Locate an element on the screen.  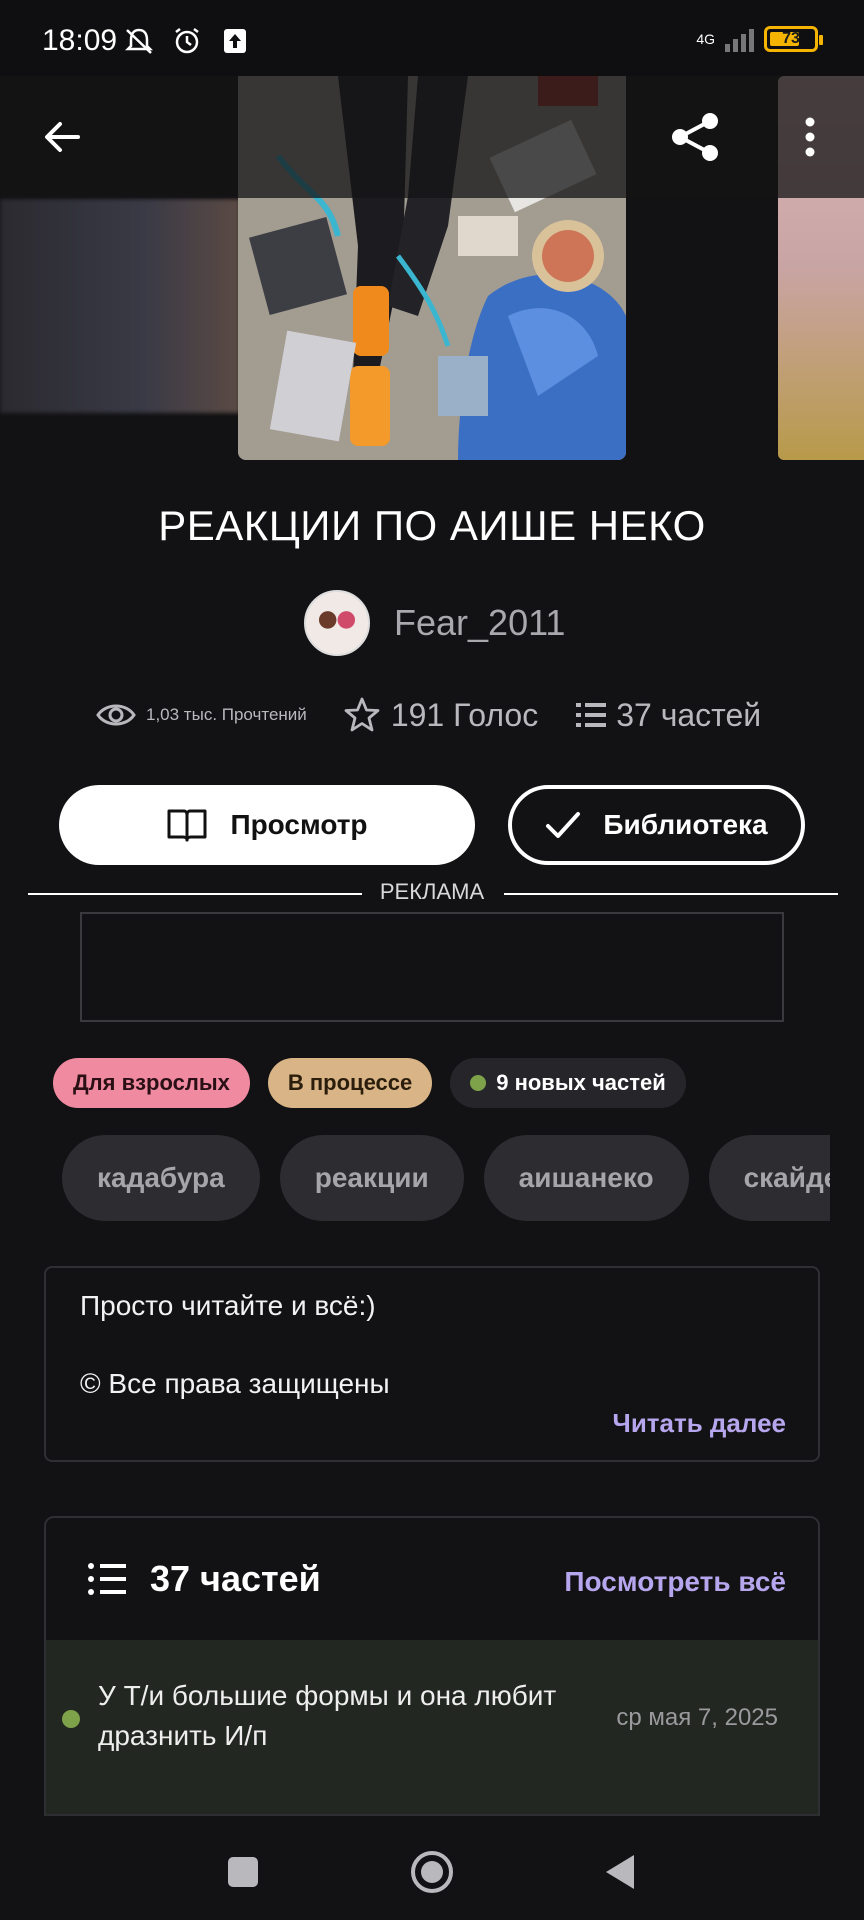
votes-stat: 191 Голос is located at coordinates (440, 715).